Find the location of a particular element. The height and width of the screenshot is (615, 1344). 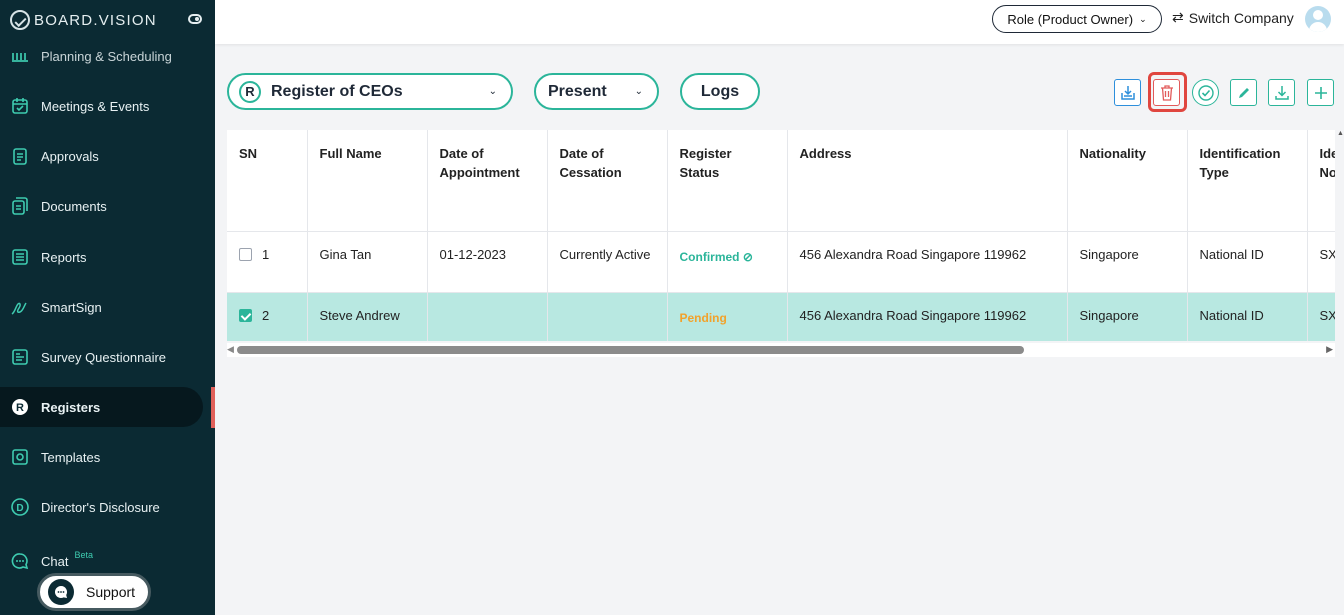

sidebar-item-label: Survey Questionnaire is located at coordinates (104, 357).